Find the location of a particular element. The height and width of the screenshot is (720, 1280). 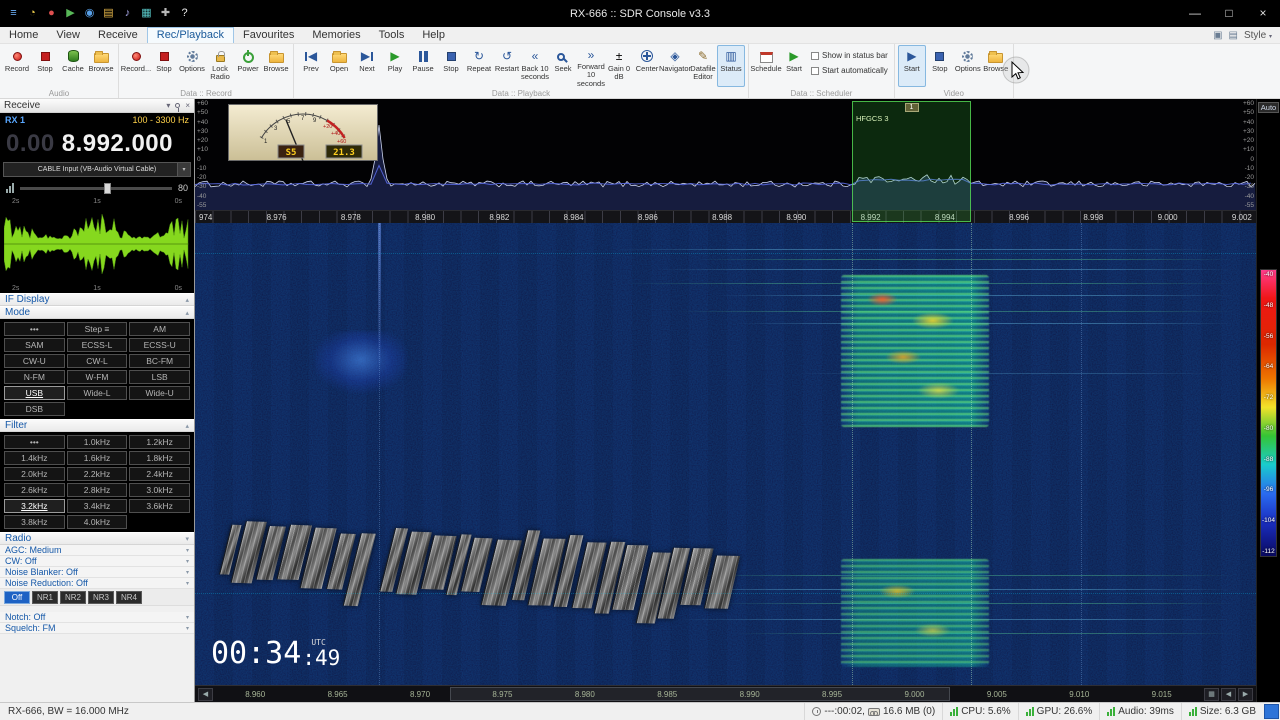

playback-stop-button: Stop is located at coordinates (451, 66).